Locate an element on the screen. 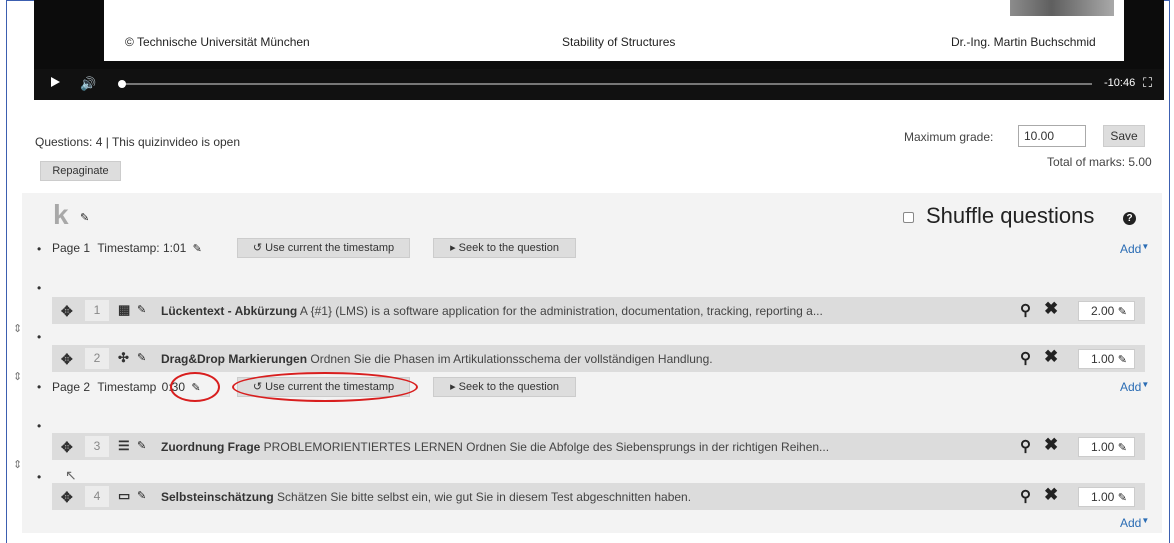 This screenshot has width=1174, height=543. page-label: Page 1 is located at coordinates (71, 248).